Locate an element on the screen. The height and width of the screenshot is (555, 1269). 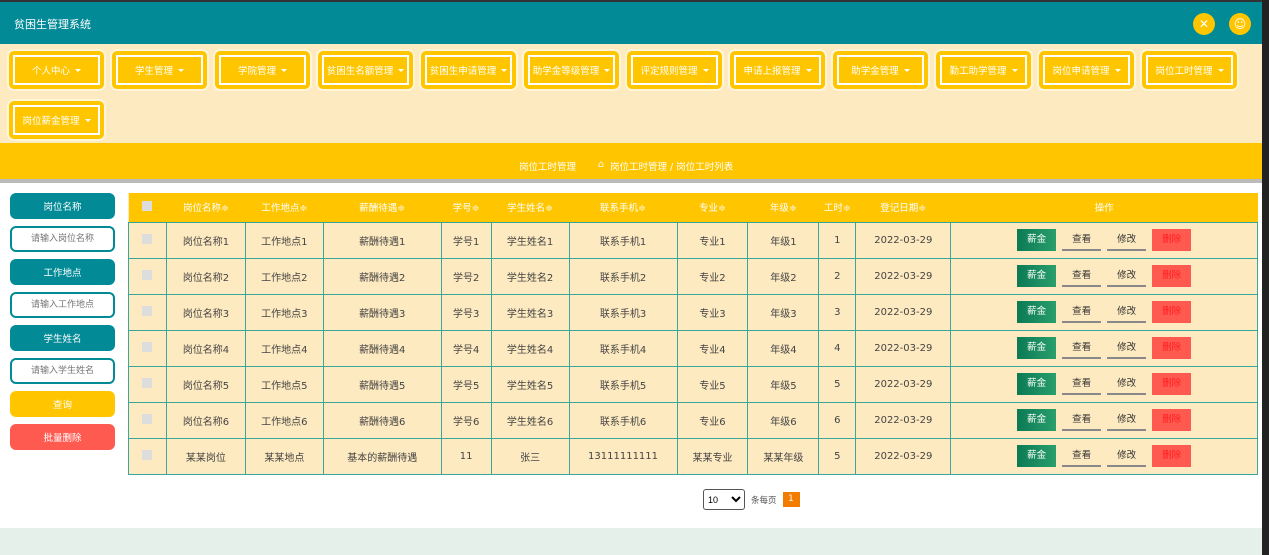
column-header: 薪酬待遇≑ is located at coordinates (382, 207).